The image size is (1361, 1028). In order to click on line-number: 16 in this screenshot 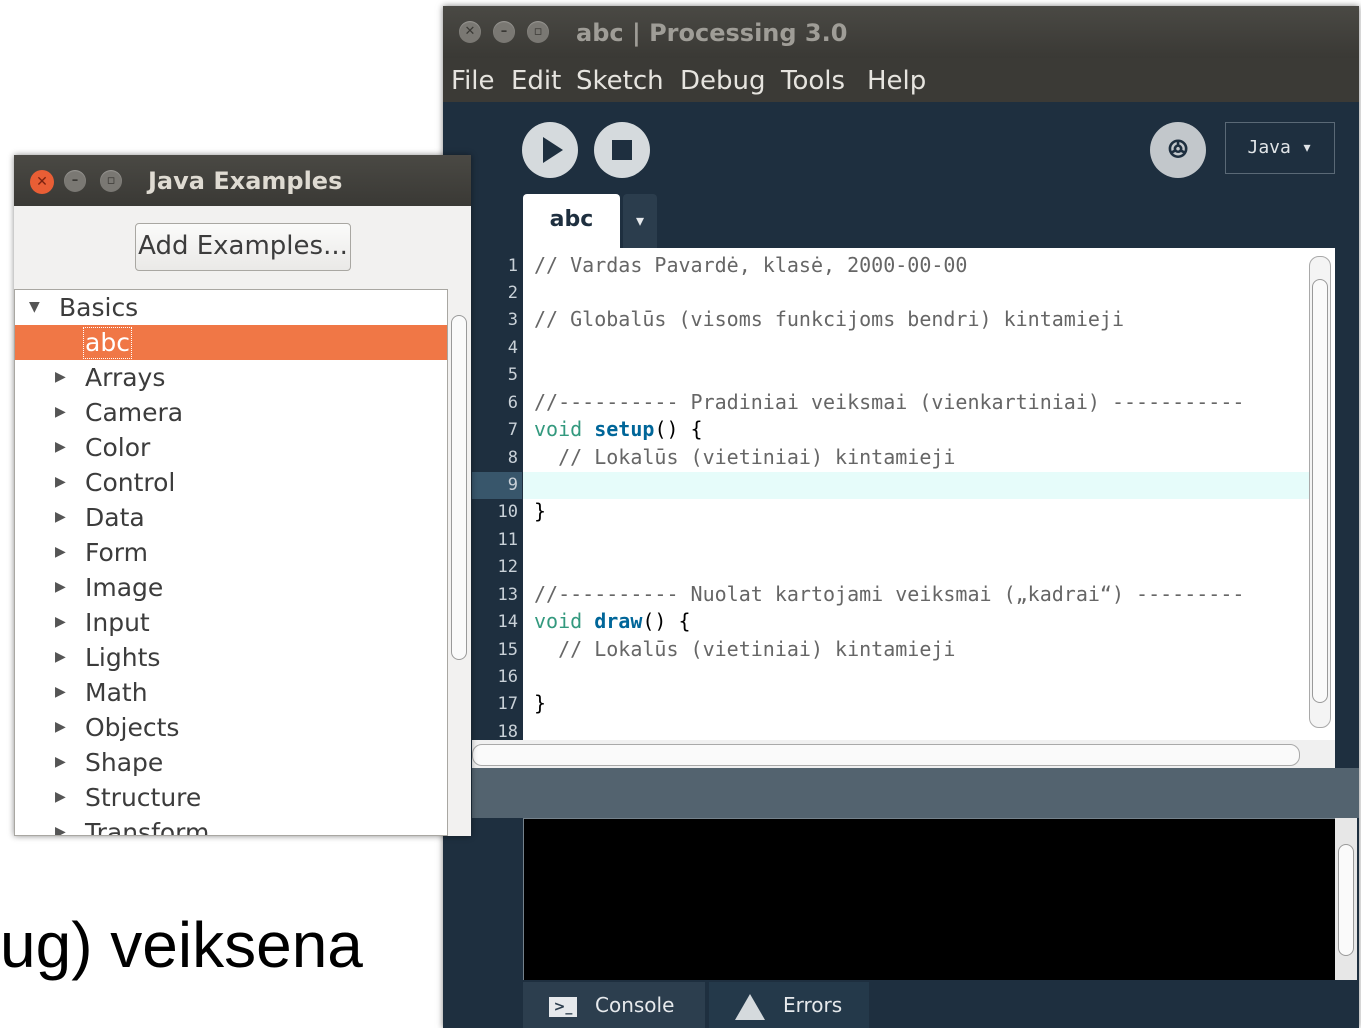, I will do `click(507, 677)`.